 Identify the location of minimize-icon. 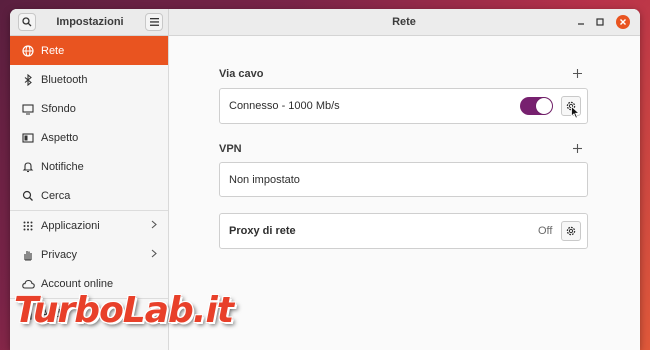
(581, 24).